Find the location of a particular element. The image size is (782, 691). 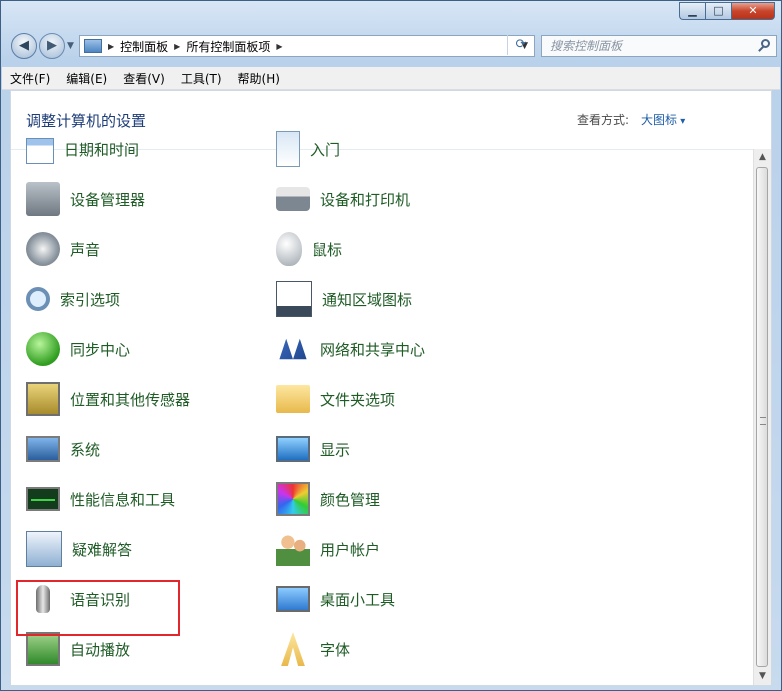

page-title: 调整计算机的设置 is located at coordinates (86, 121).